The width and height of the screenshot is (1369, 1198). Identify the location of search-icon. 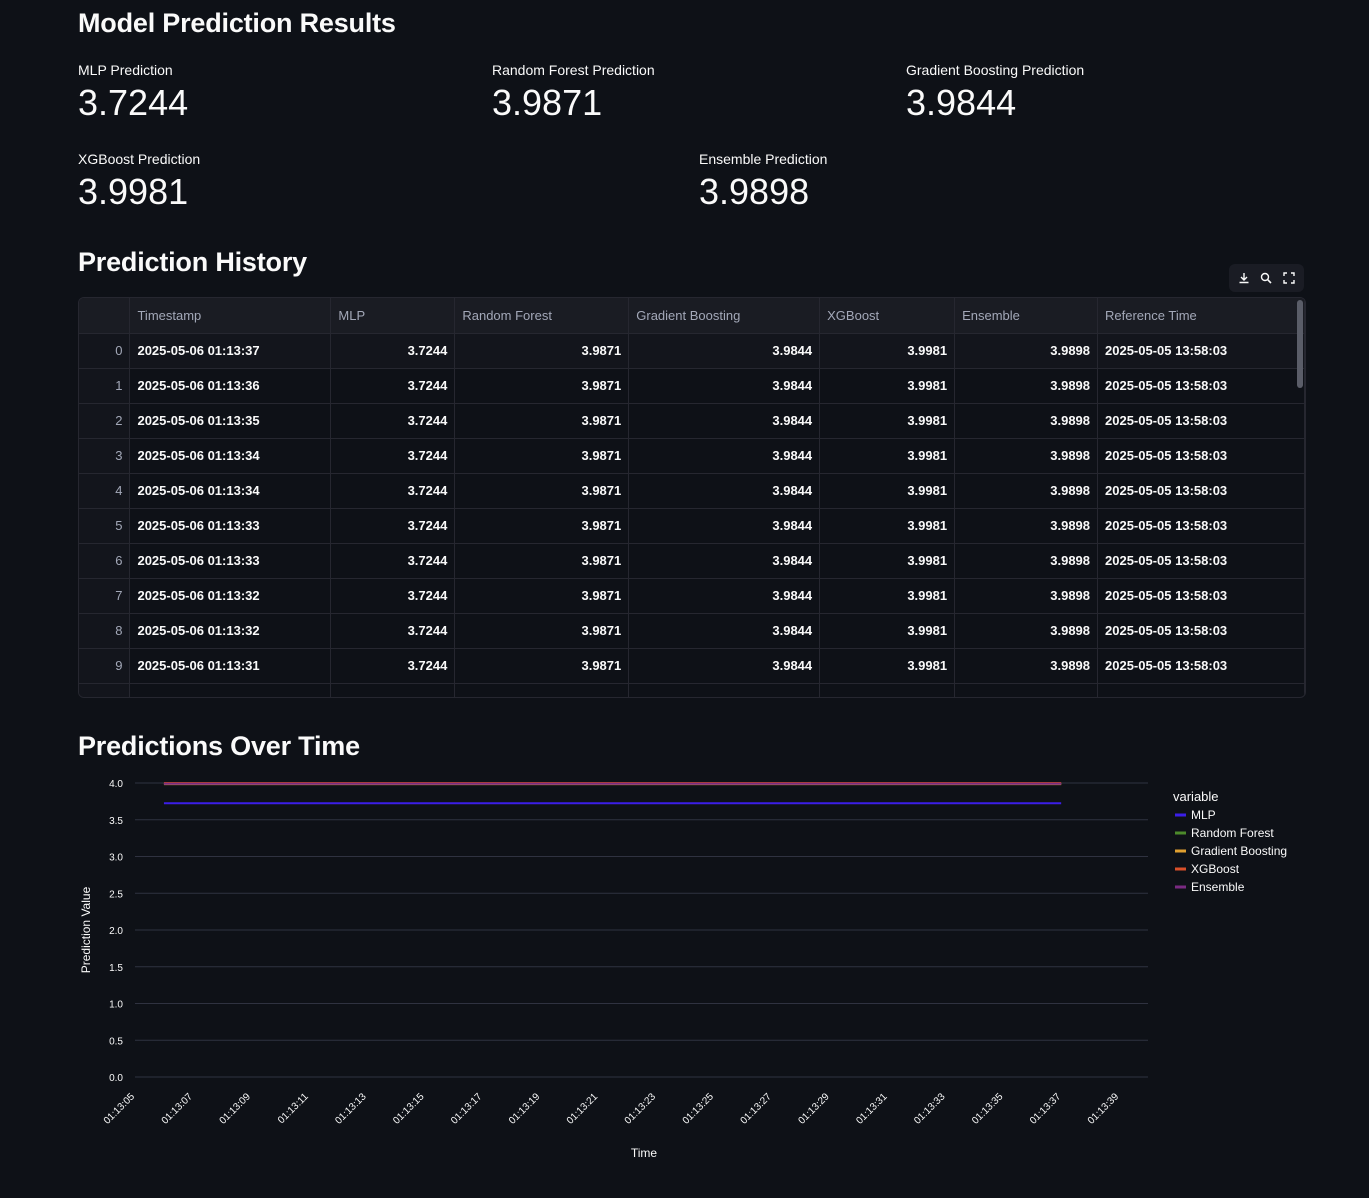
(1266, 278).